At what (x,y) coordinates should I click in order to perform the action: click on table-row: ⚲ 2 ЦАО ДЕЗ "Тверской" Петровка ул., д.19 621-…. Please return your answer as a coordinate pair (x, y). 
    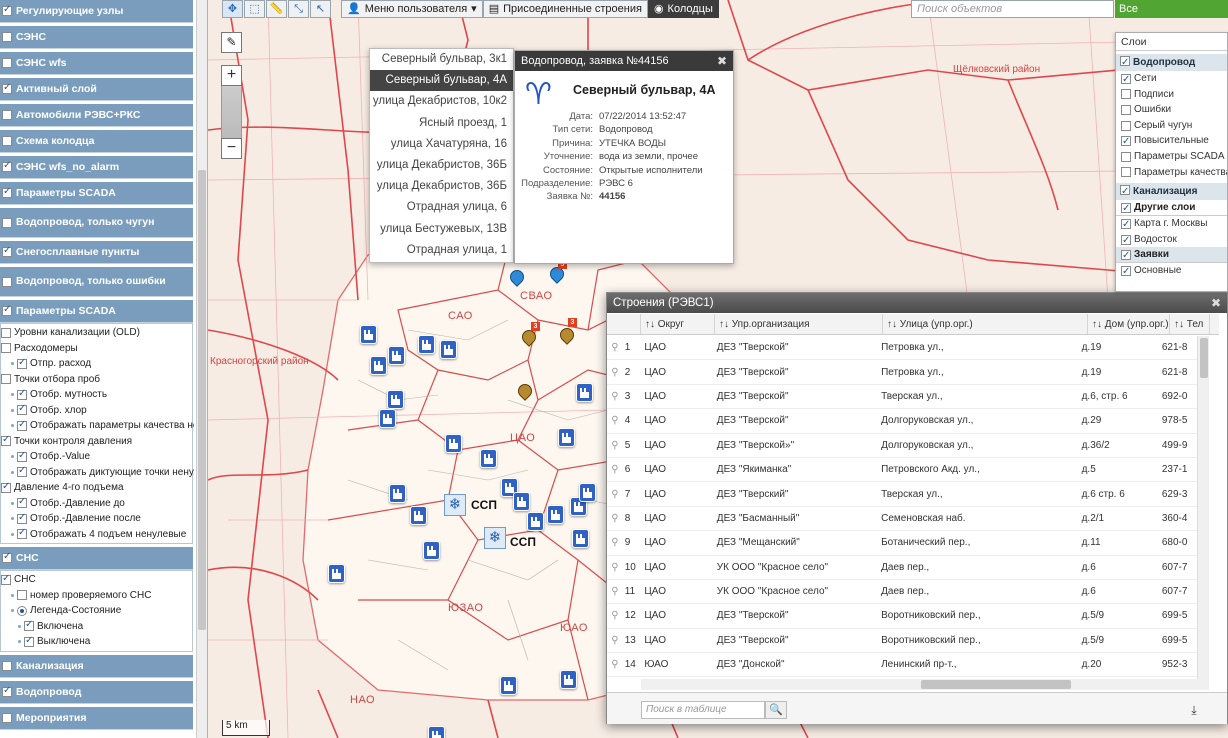
    Looking at the image, I should click on (902, 372).